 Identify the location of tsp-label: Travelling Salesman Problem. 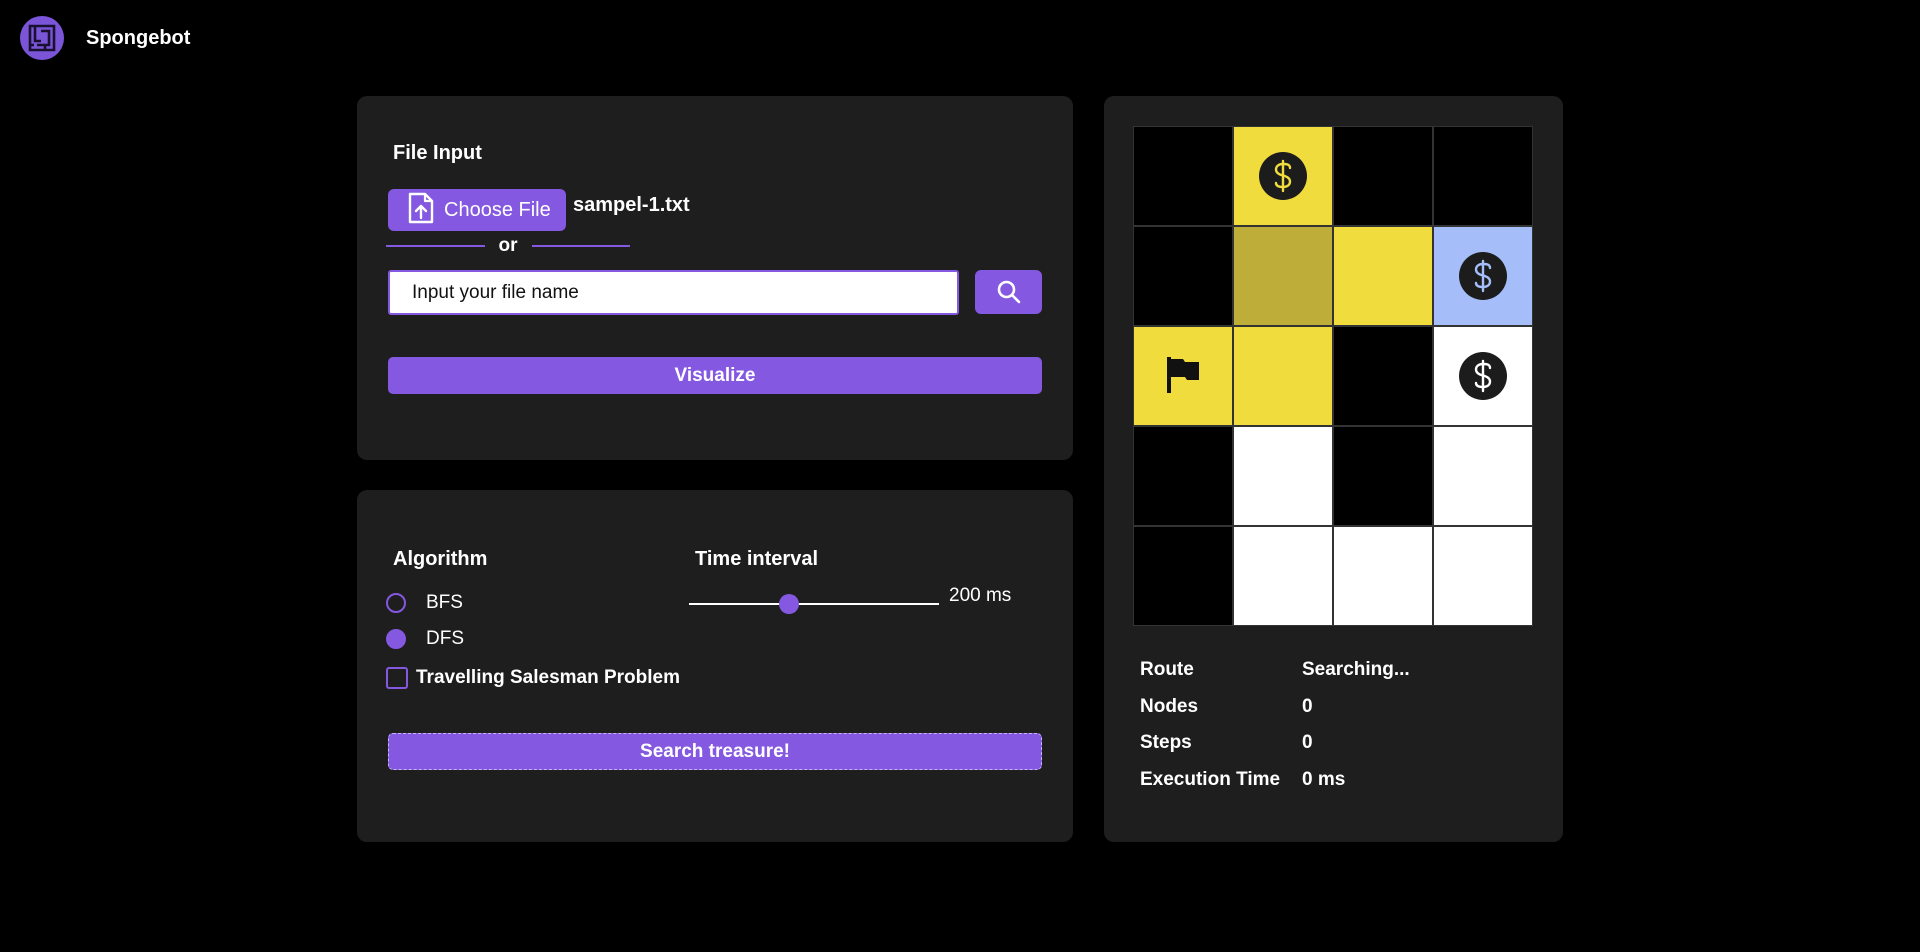
(548, 677).